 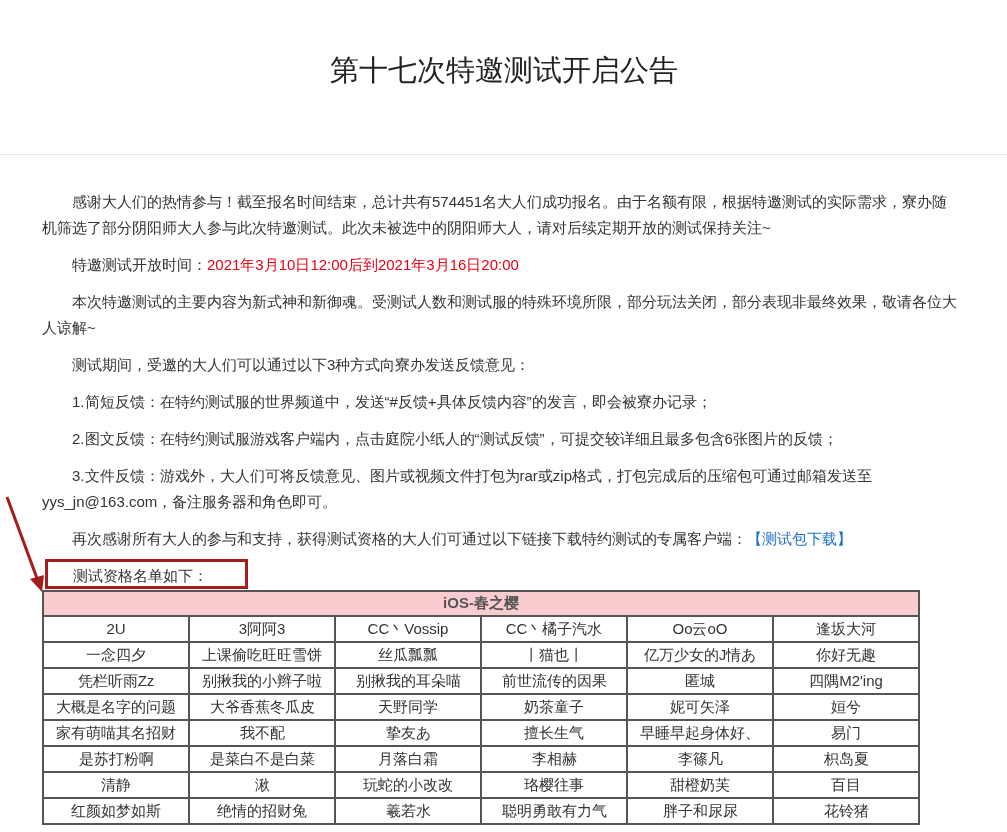 What do you see at coordinates (458, 489) in the screenshot?
I see `paragraph: 3.文件反馈：游戏外，大人们可将反馈意见、图片或视频文件打包为rar或zip格式，打包完成后的压缩包可通过邮箱发送至yys_jn@163.com，备注服务器和角色即可。` at bounding box center [458, 489].